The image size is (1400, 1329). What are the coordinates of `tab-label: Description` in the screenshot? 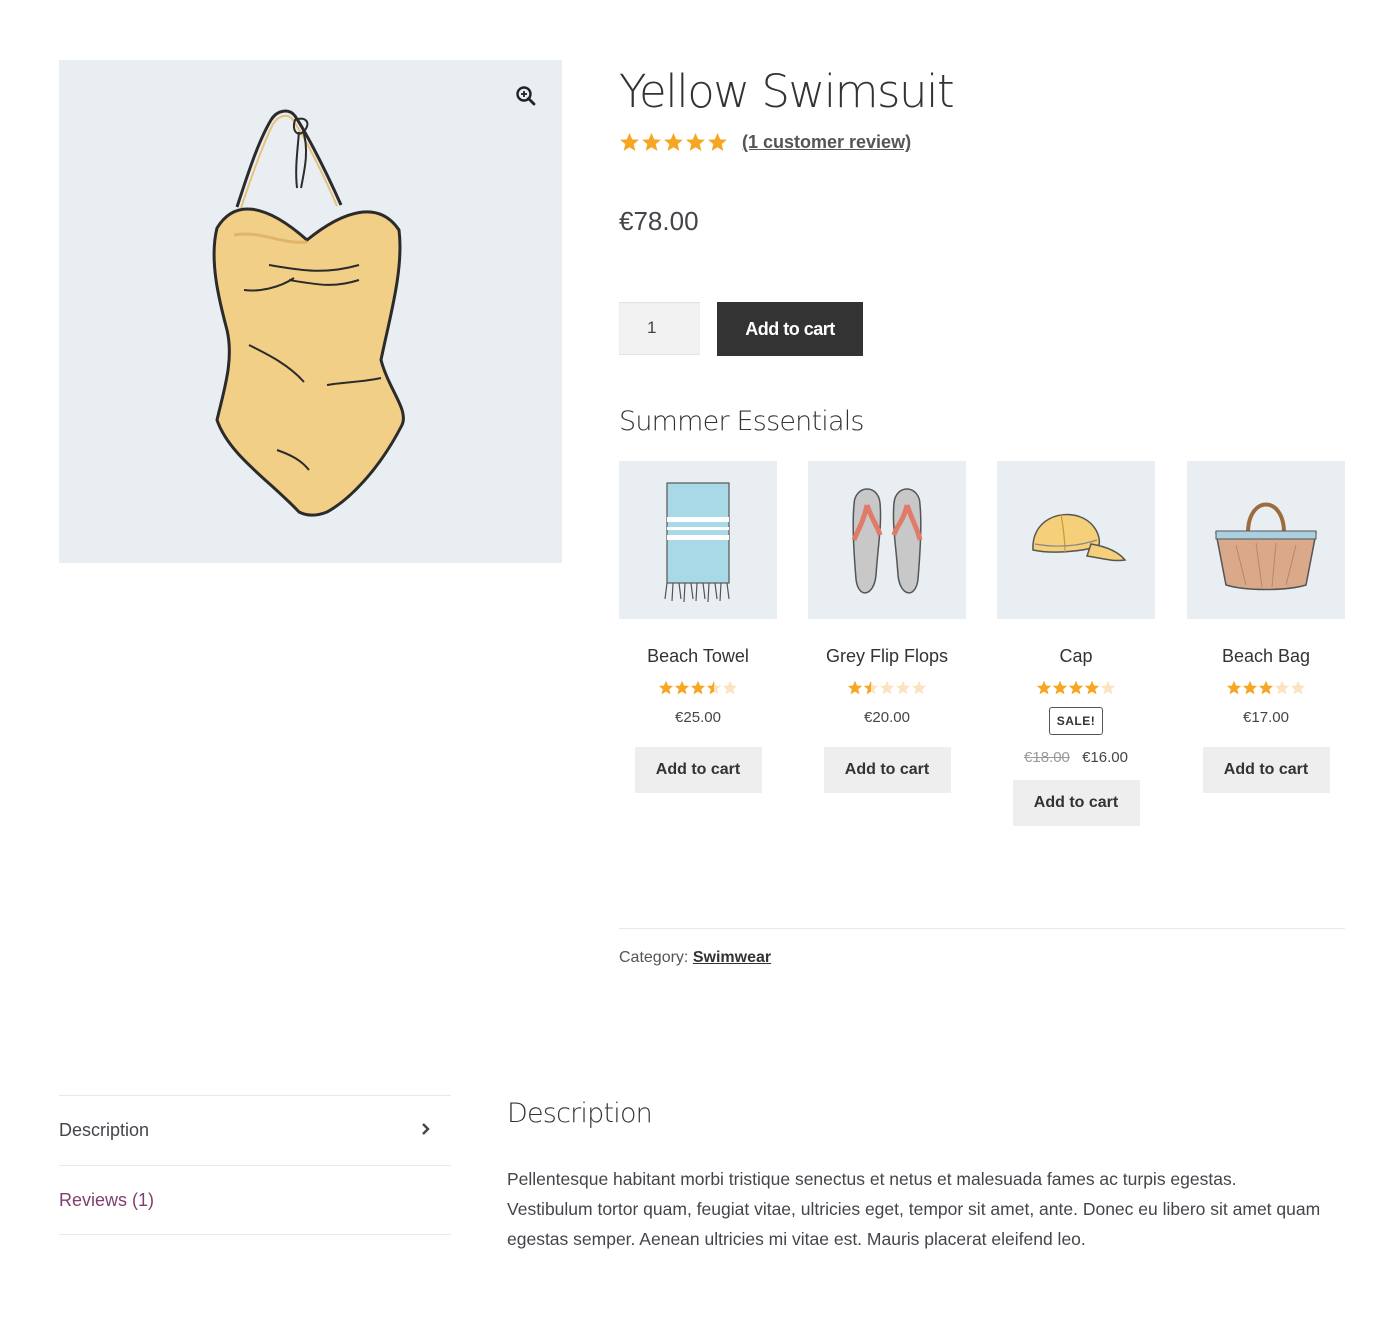 It's located at (104, 1130).